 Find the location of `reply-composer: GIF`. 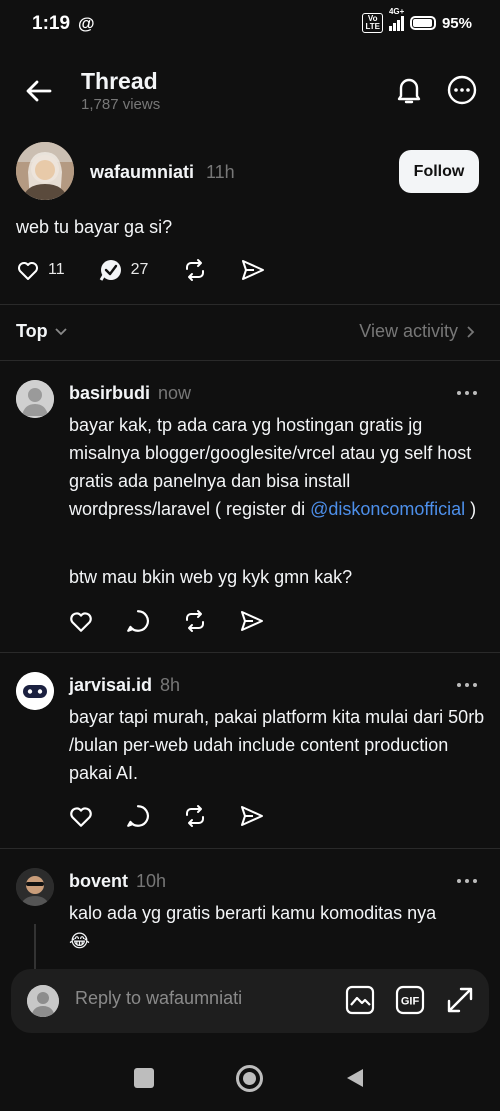

reply-composer: GIF is located at coordinates (250, 1001).